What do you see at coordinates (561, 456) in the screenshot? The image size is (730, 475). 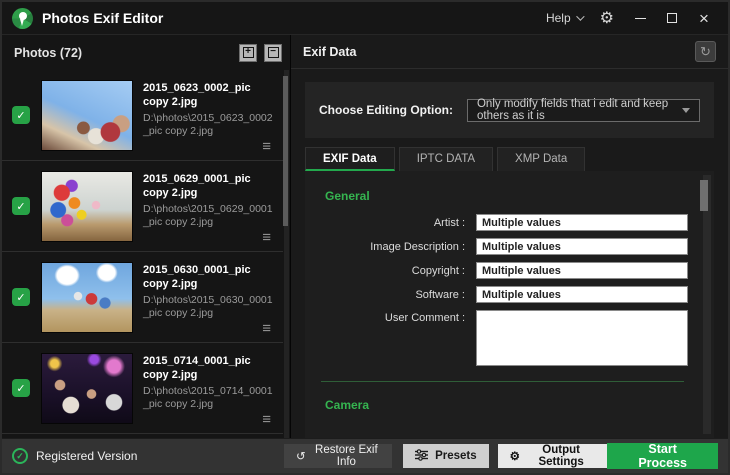 I see `output-settings-label: Output Settings` at bounding box center [561, 456].